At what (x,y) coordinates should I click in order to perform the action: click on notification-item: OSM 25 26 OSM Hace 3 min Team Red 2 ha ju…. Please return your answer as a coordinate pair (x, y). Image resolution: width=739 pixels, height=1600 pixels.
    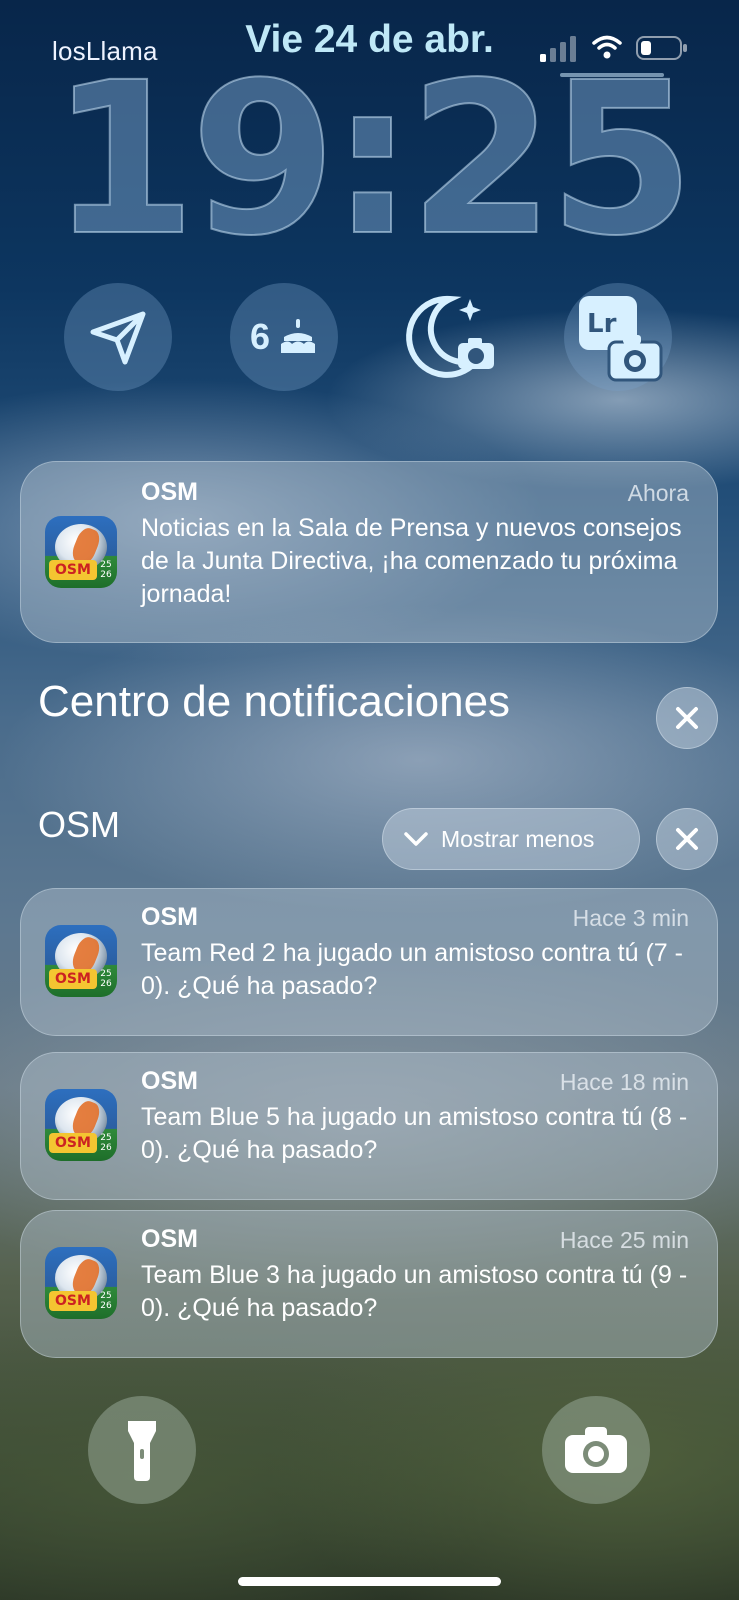
    Looking at the image, I should click on (369, 962).